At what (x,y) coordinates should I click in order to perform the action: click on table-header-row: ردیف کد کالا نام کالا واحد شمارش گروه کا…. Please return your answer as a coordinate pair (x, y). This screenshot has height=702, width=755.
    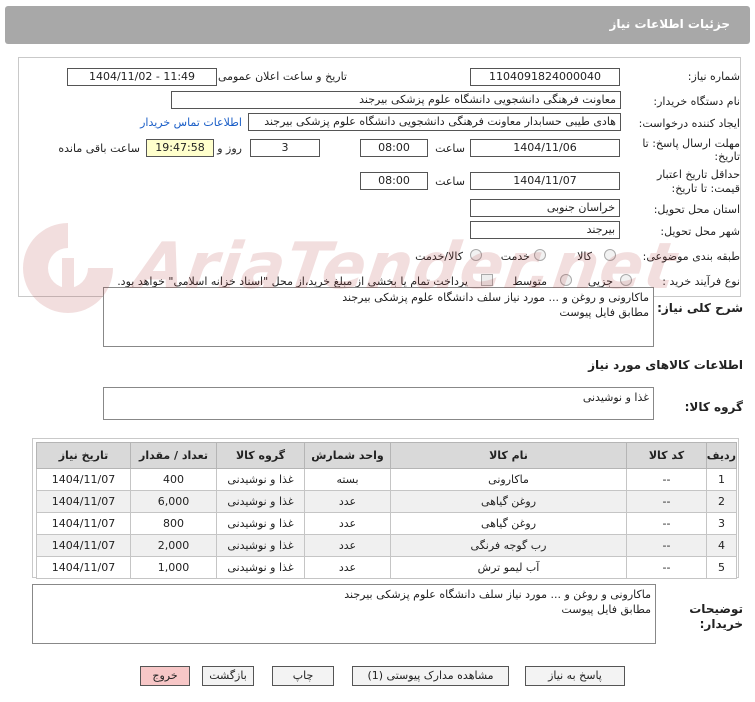
    Looking at the image, I should click on (386, 455).